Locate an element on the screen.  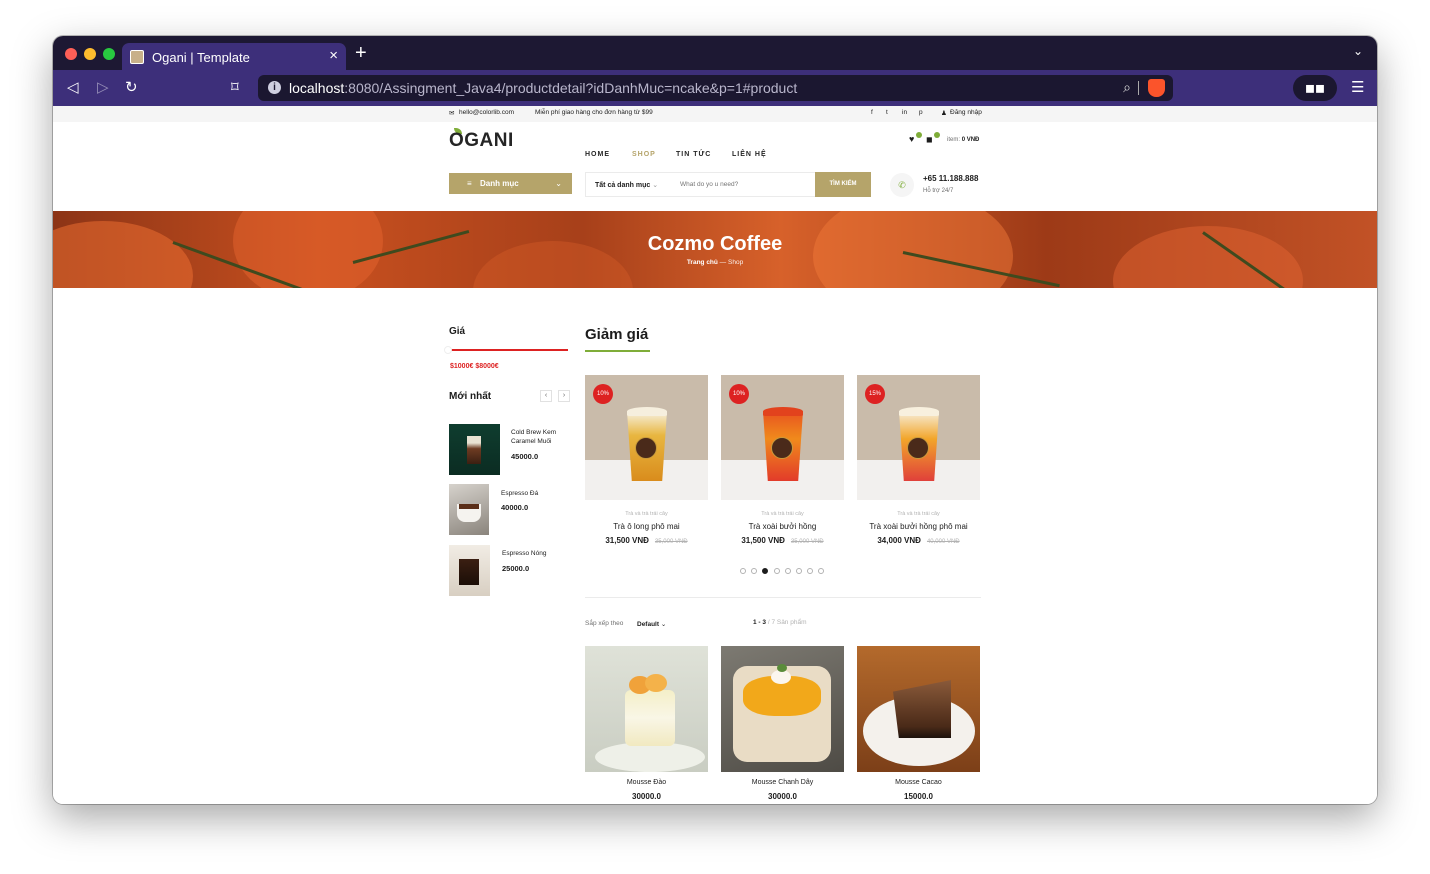
sale-product-name: Trà ô long phô mai is located at coordinates (646, 526).